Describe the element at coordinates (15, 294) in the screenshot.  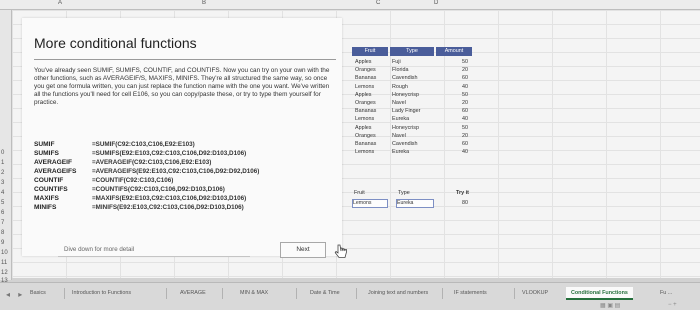
I see `sheet-nav-arrows-icon: ◂ ▸` at that location.